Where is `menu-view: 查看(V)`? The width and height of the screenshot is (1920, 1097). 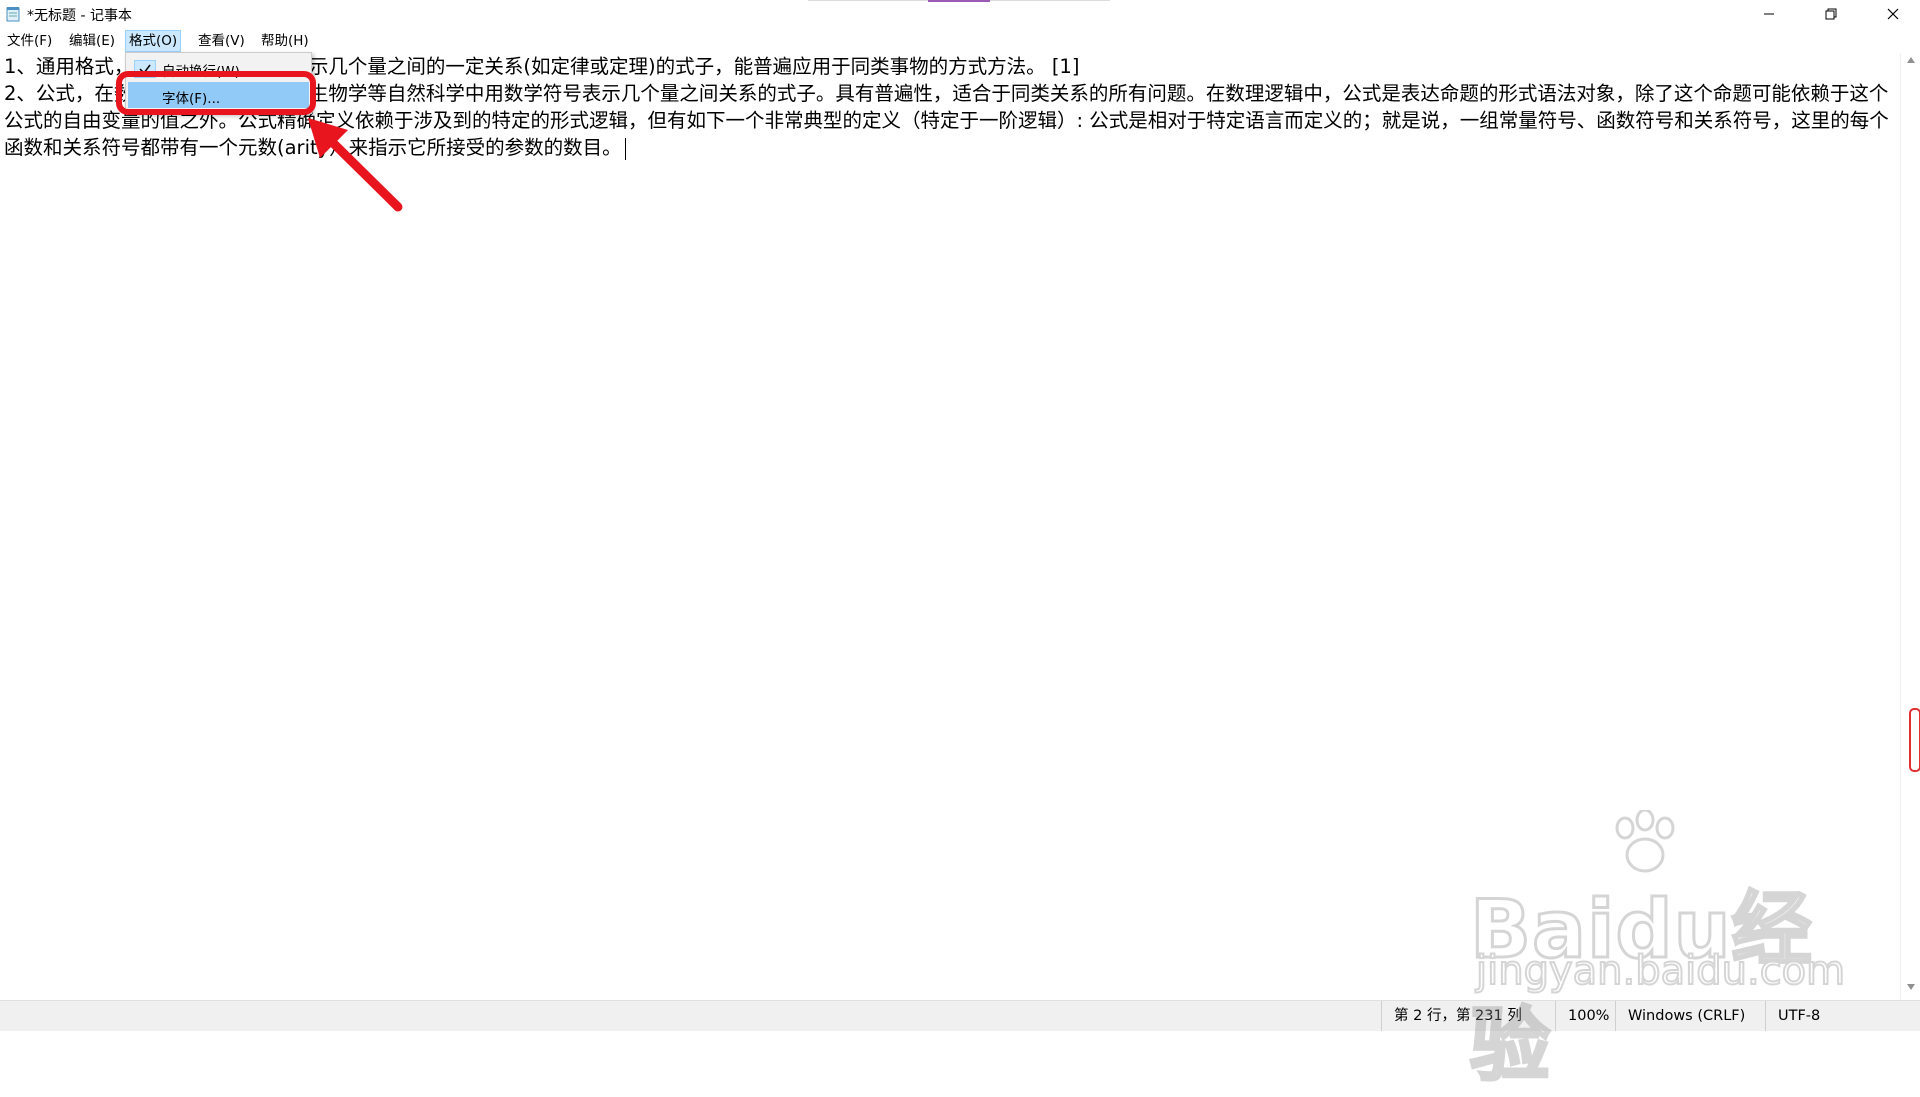 menu-view: 查看(V) is located at coordinates (221, 41).